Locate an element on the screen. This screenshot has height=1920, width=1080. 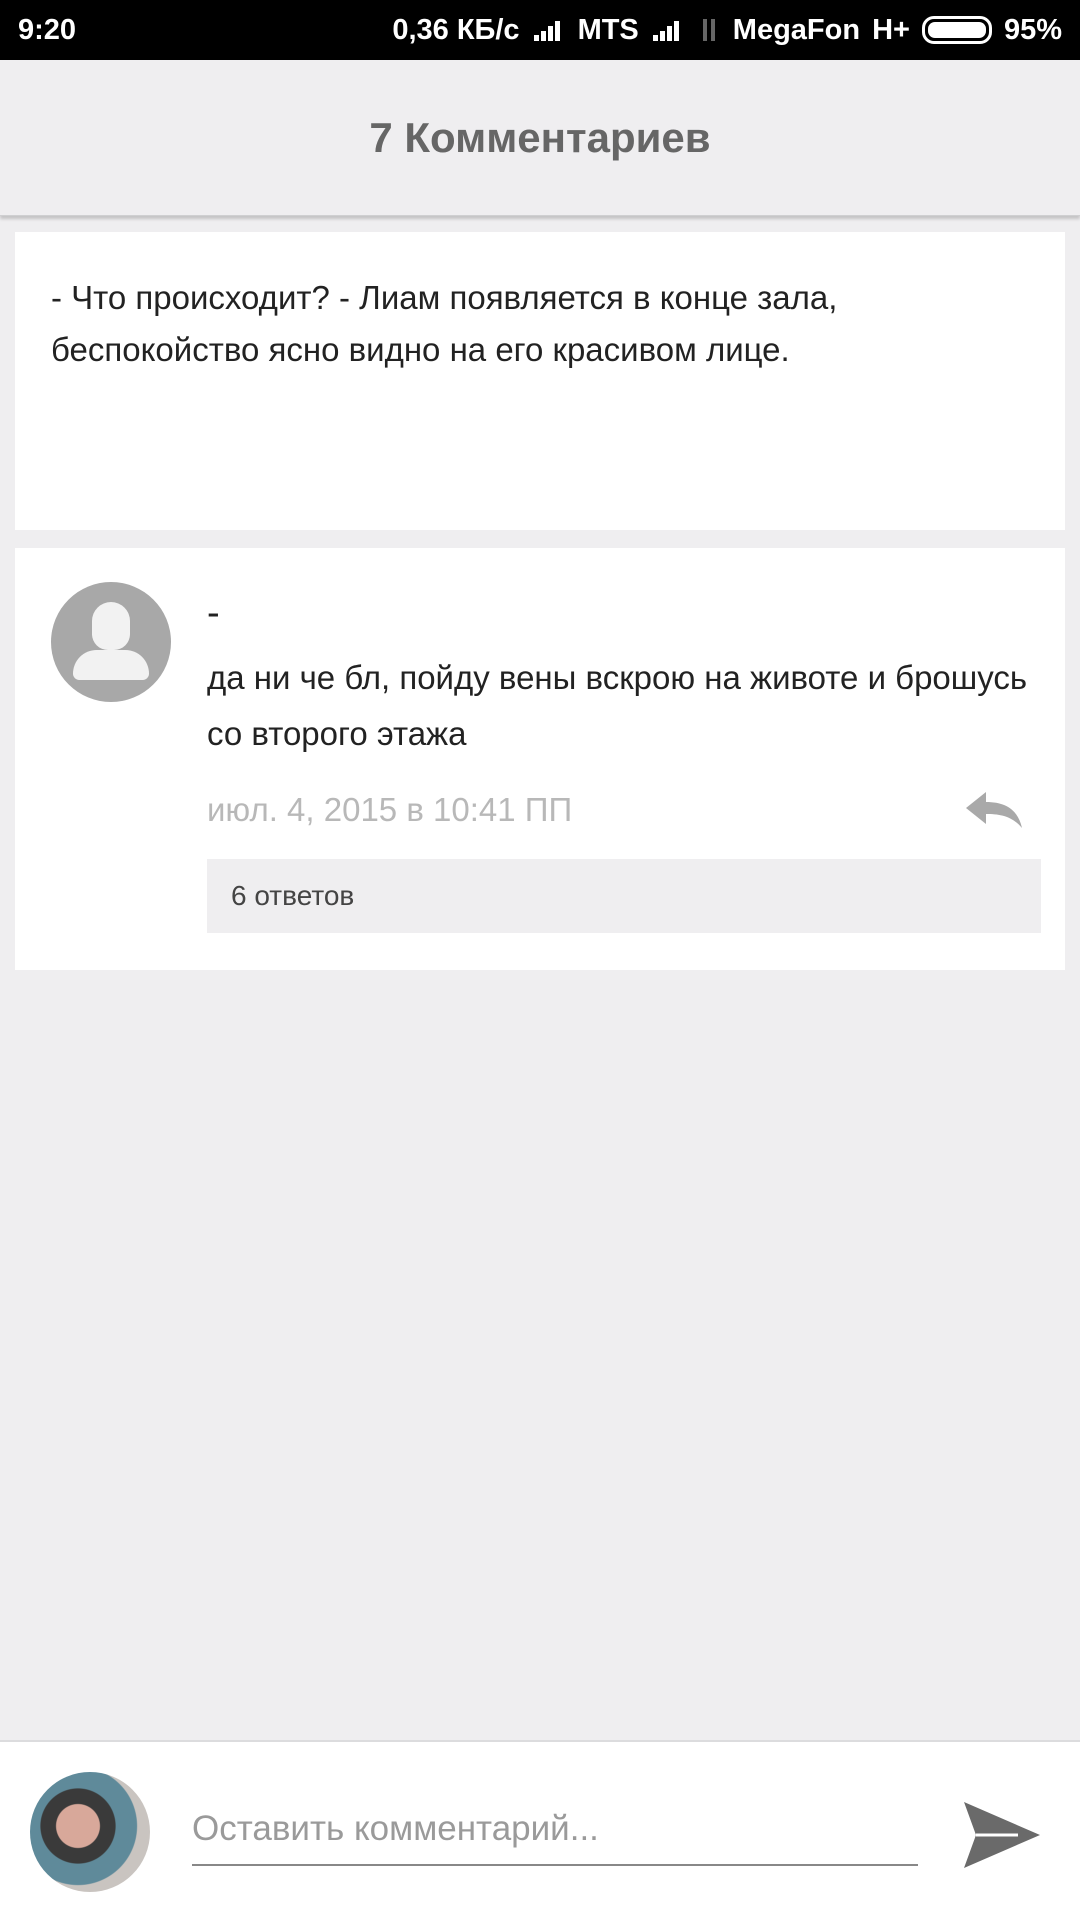
avatar-shoulders-shape is located at coordinates (111, 665).